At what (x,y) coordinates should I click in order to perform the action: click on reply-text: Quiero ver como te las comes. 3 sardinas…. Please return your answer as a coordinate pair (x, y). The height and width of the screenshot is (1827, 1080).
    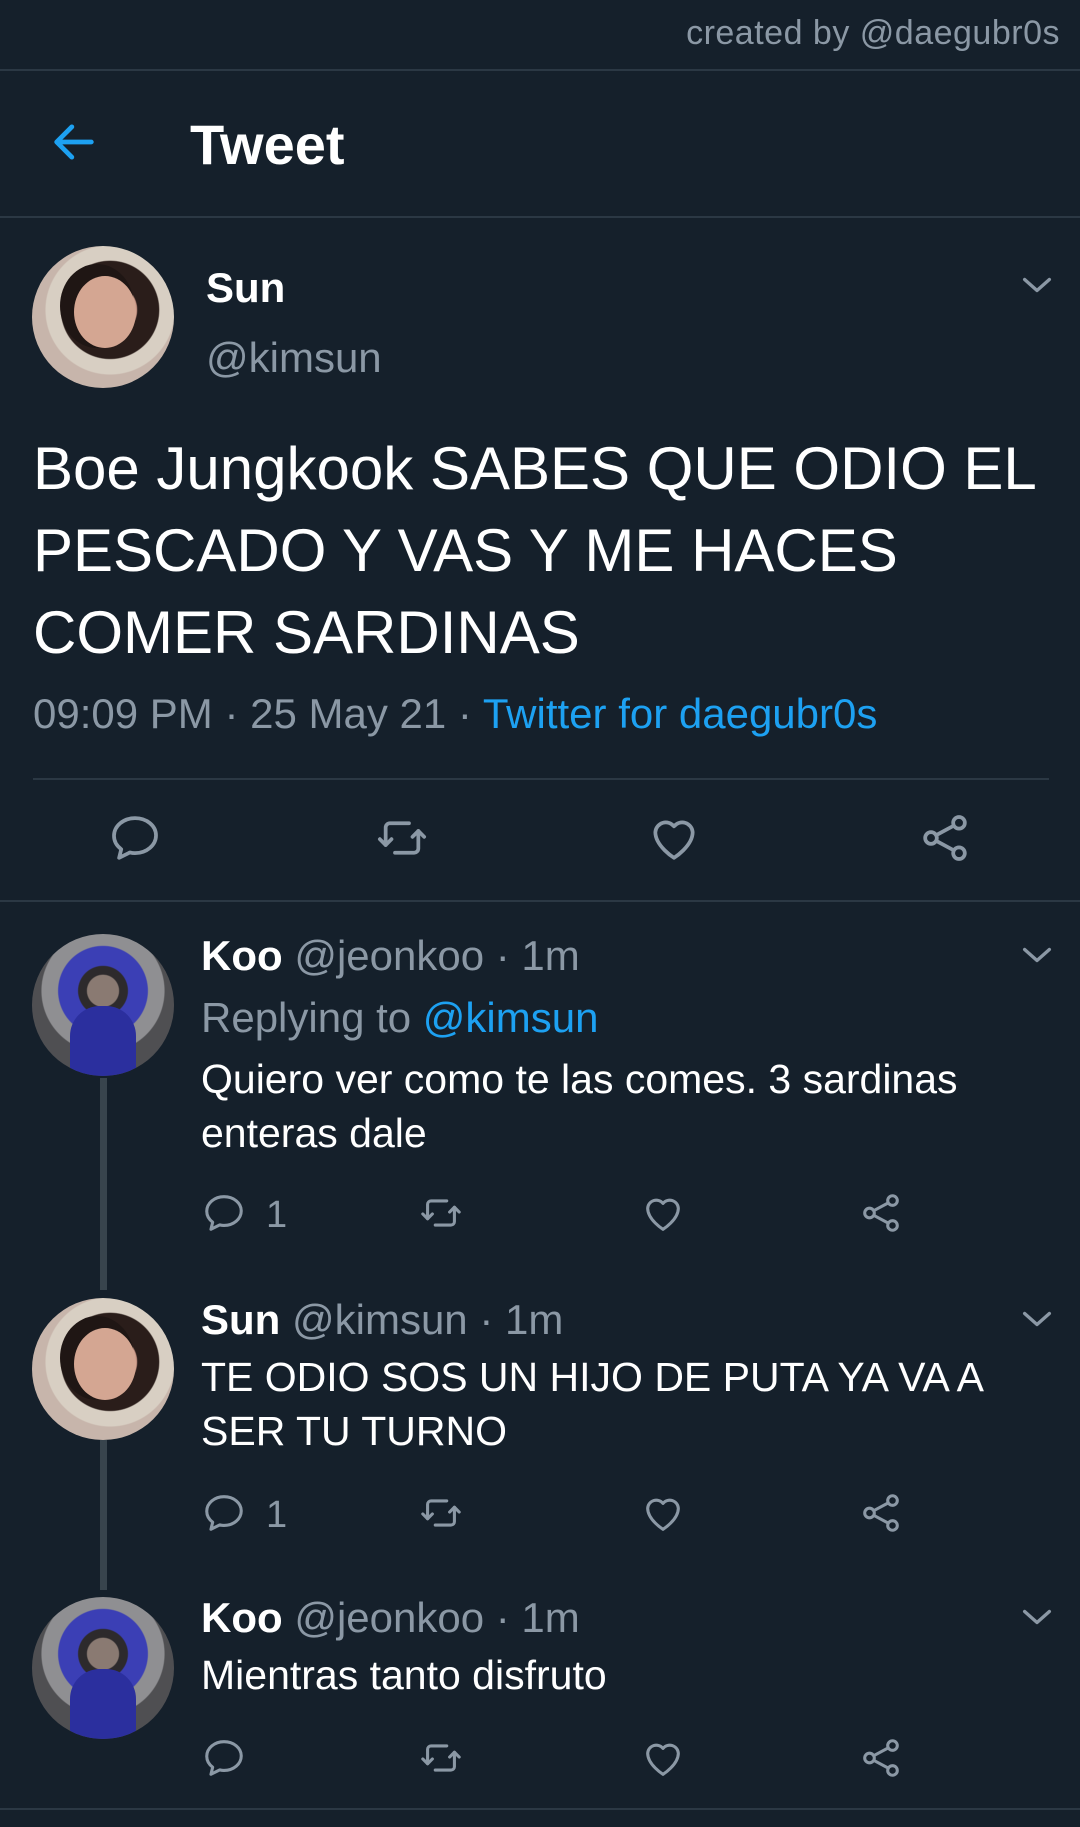
    Looking at the image, I should click on (579, 1106).